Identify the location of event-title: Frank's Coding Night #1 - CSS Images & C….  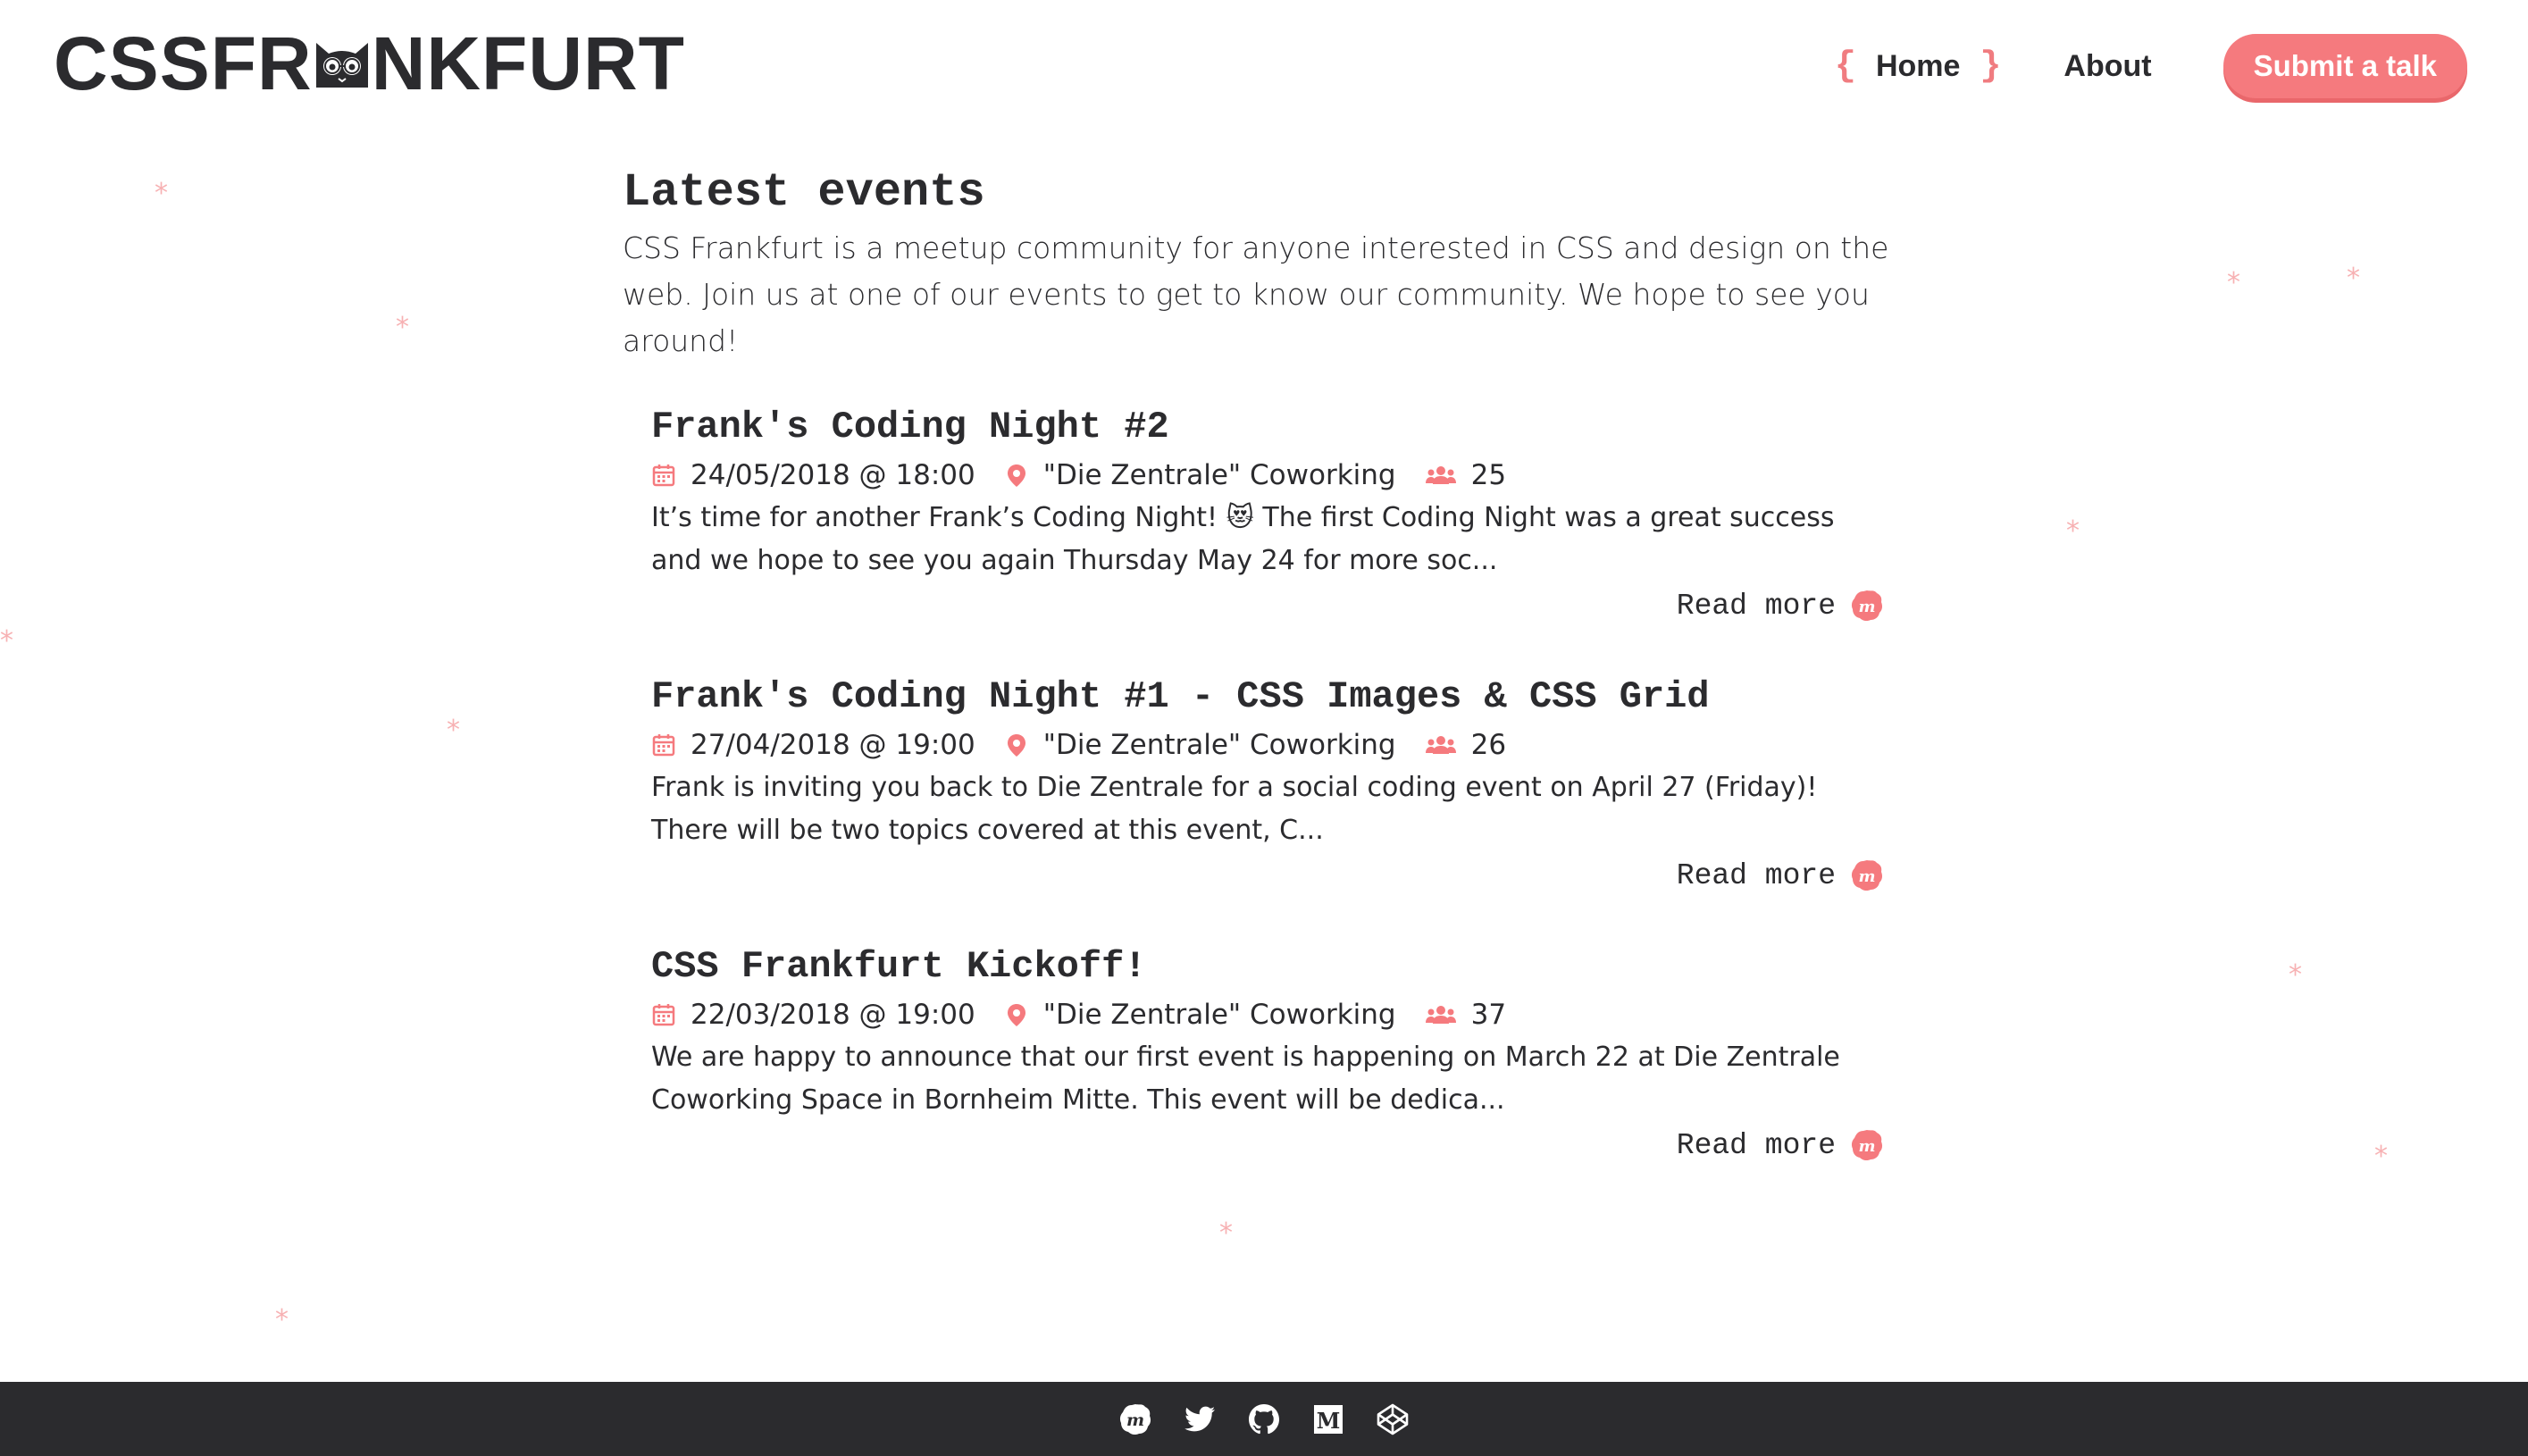
(1180, 696).